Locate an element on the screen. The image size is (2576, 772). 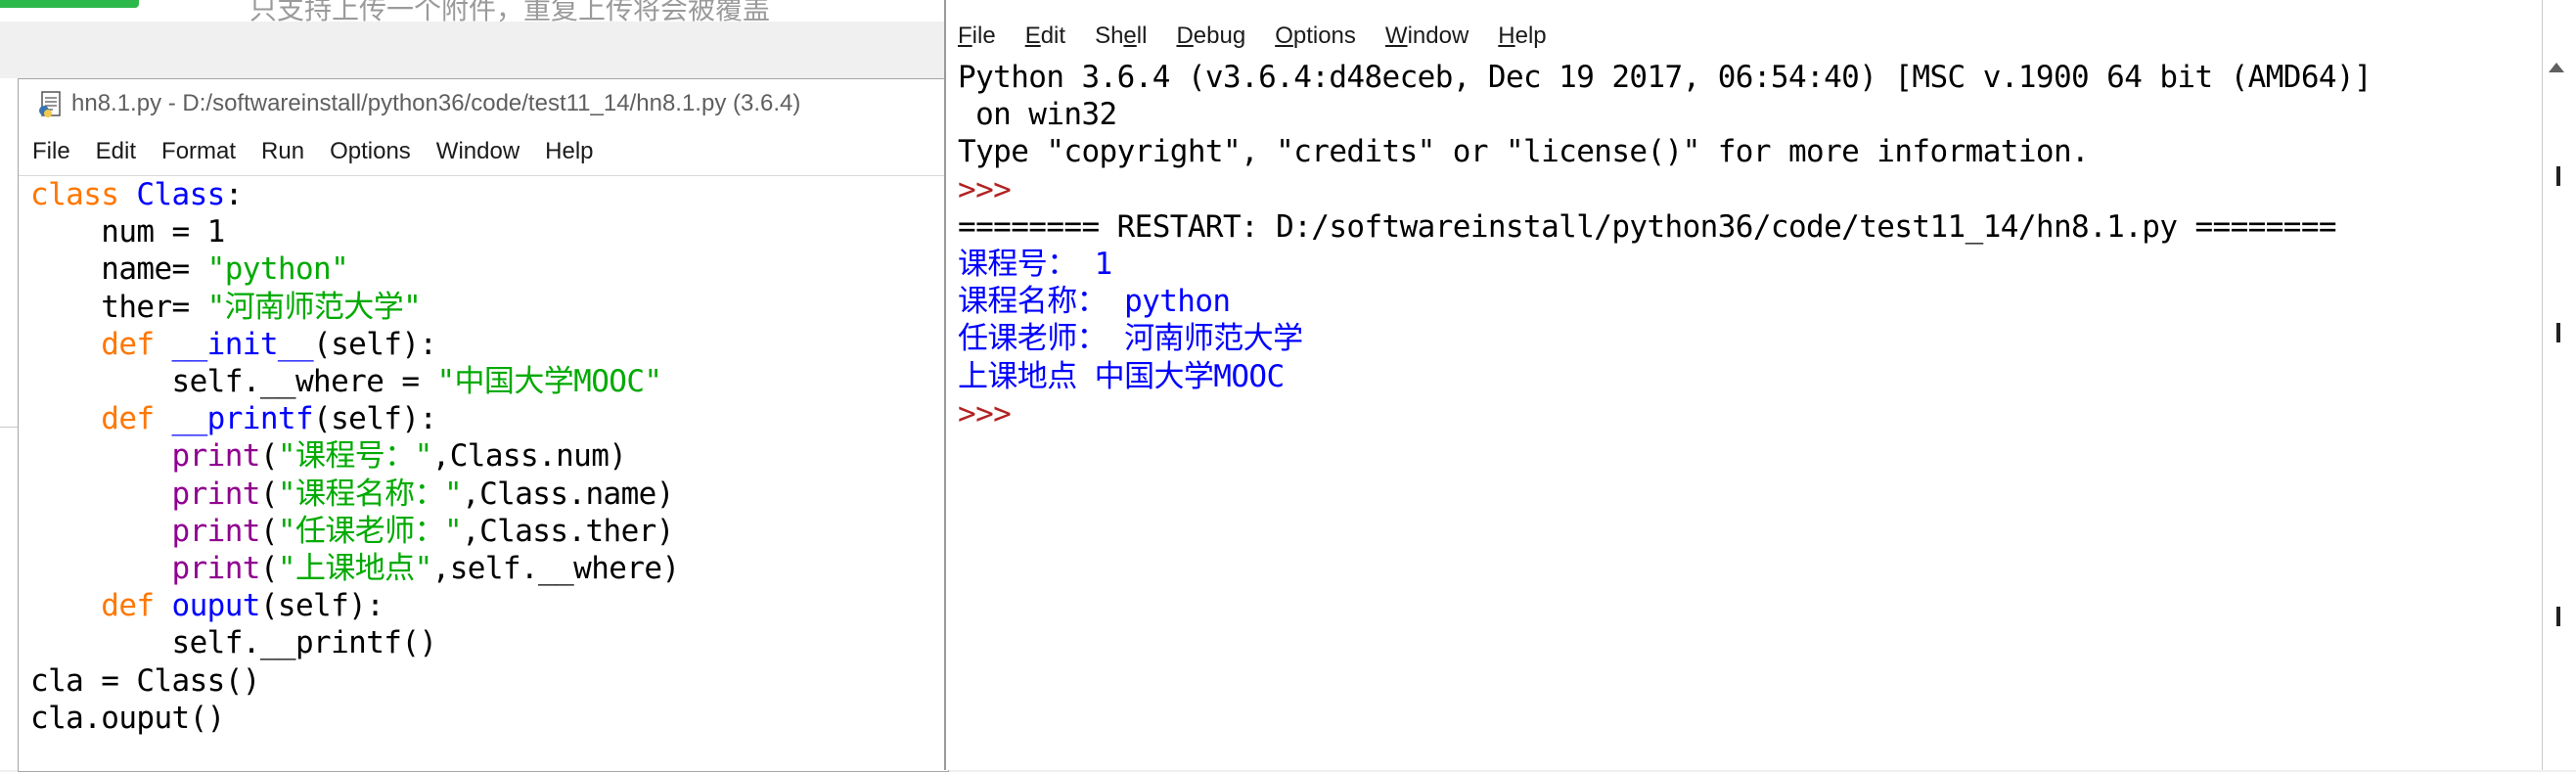
shell-token: on win32 is located at coordinates (1037, 115).